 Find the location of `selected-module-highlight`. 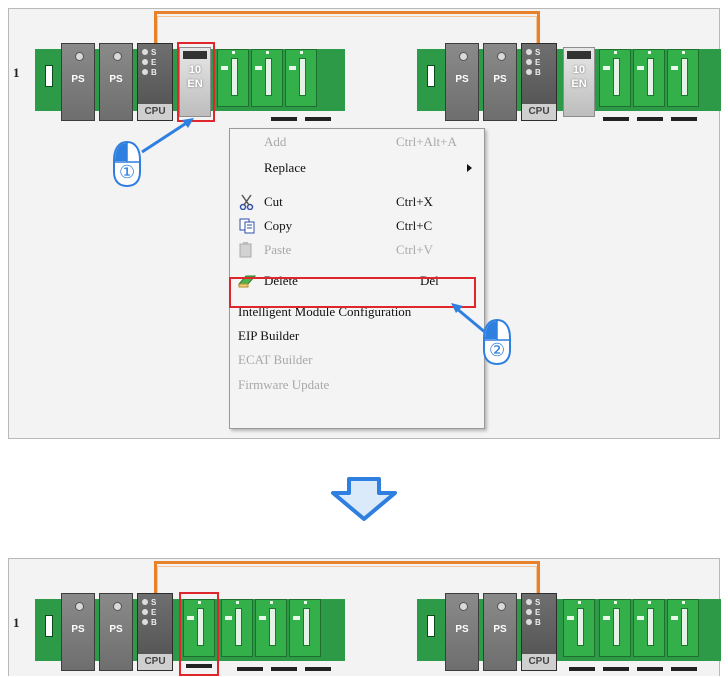

selected-module-highlight is located at coordinates (196, 82).